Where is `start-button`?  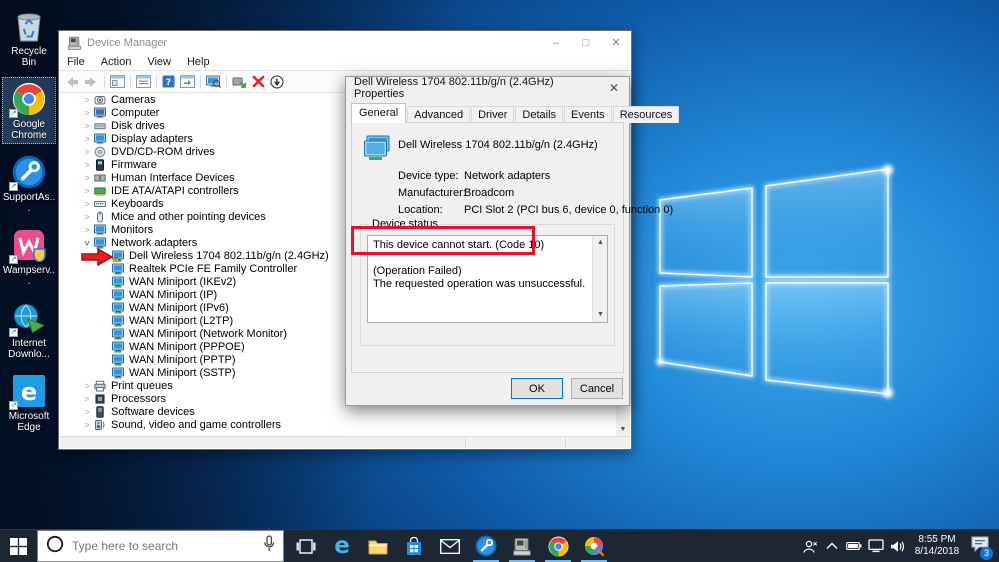
start-button is located at coordinates (18, 546).